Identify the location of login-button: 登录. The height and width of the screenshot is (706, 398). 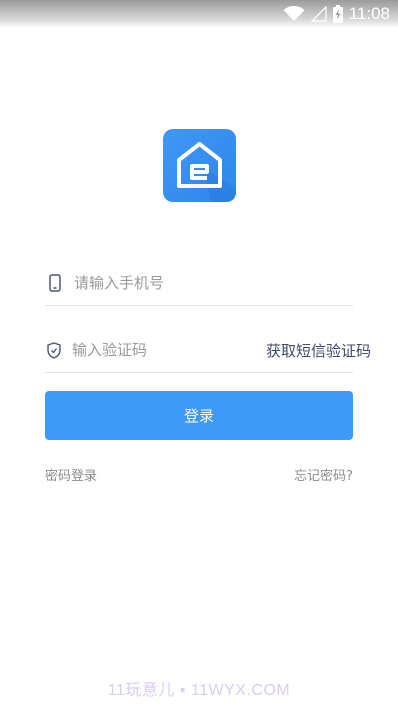
(199, 415).